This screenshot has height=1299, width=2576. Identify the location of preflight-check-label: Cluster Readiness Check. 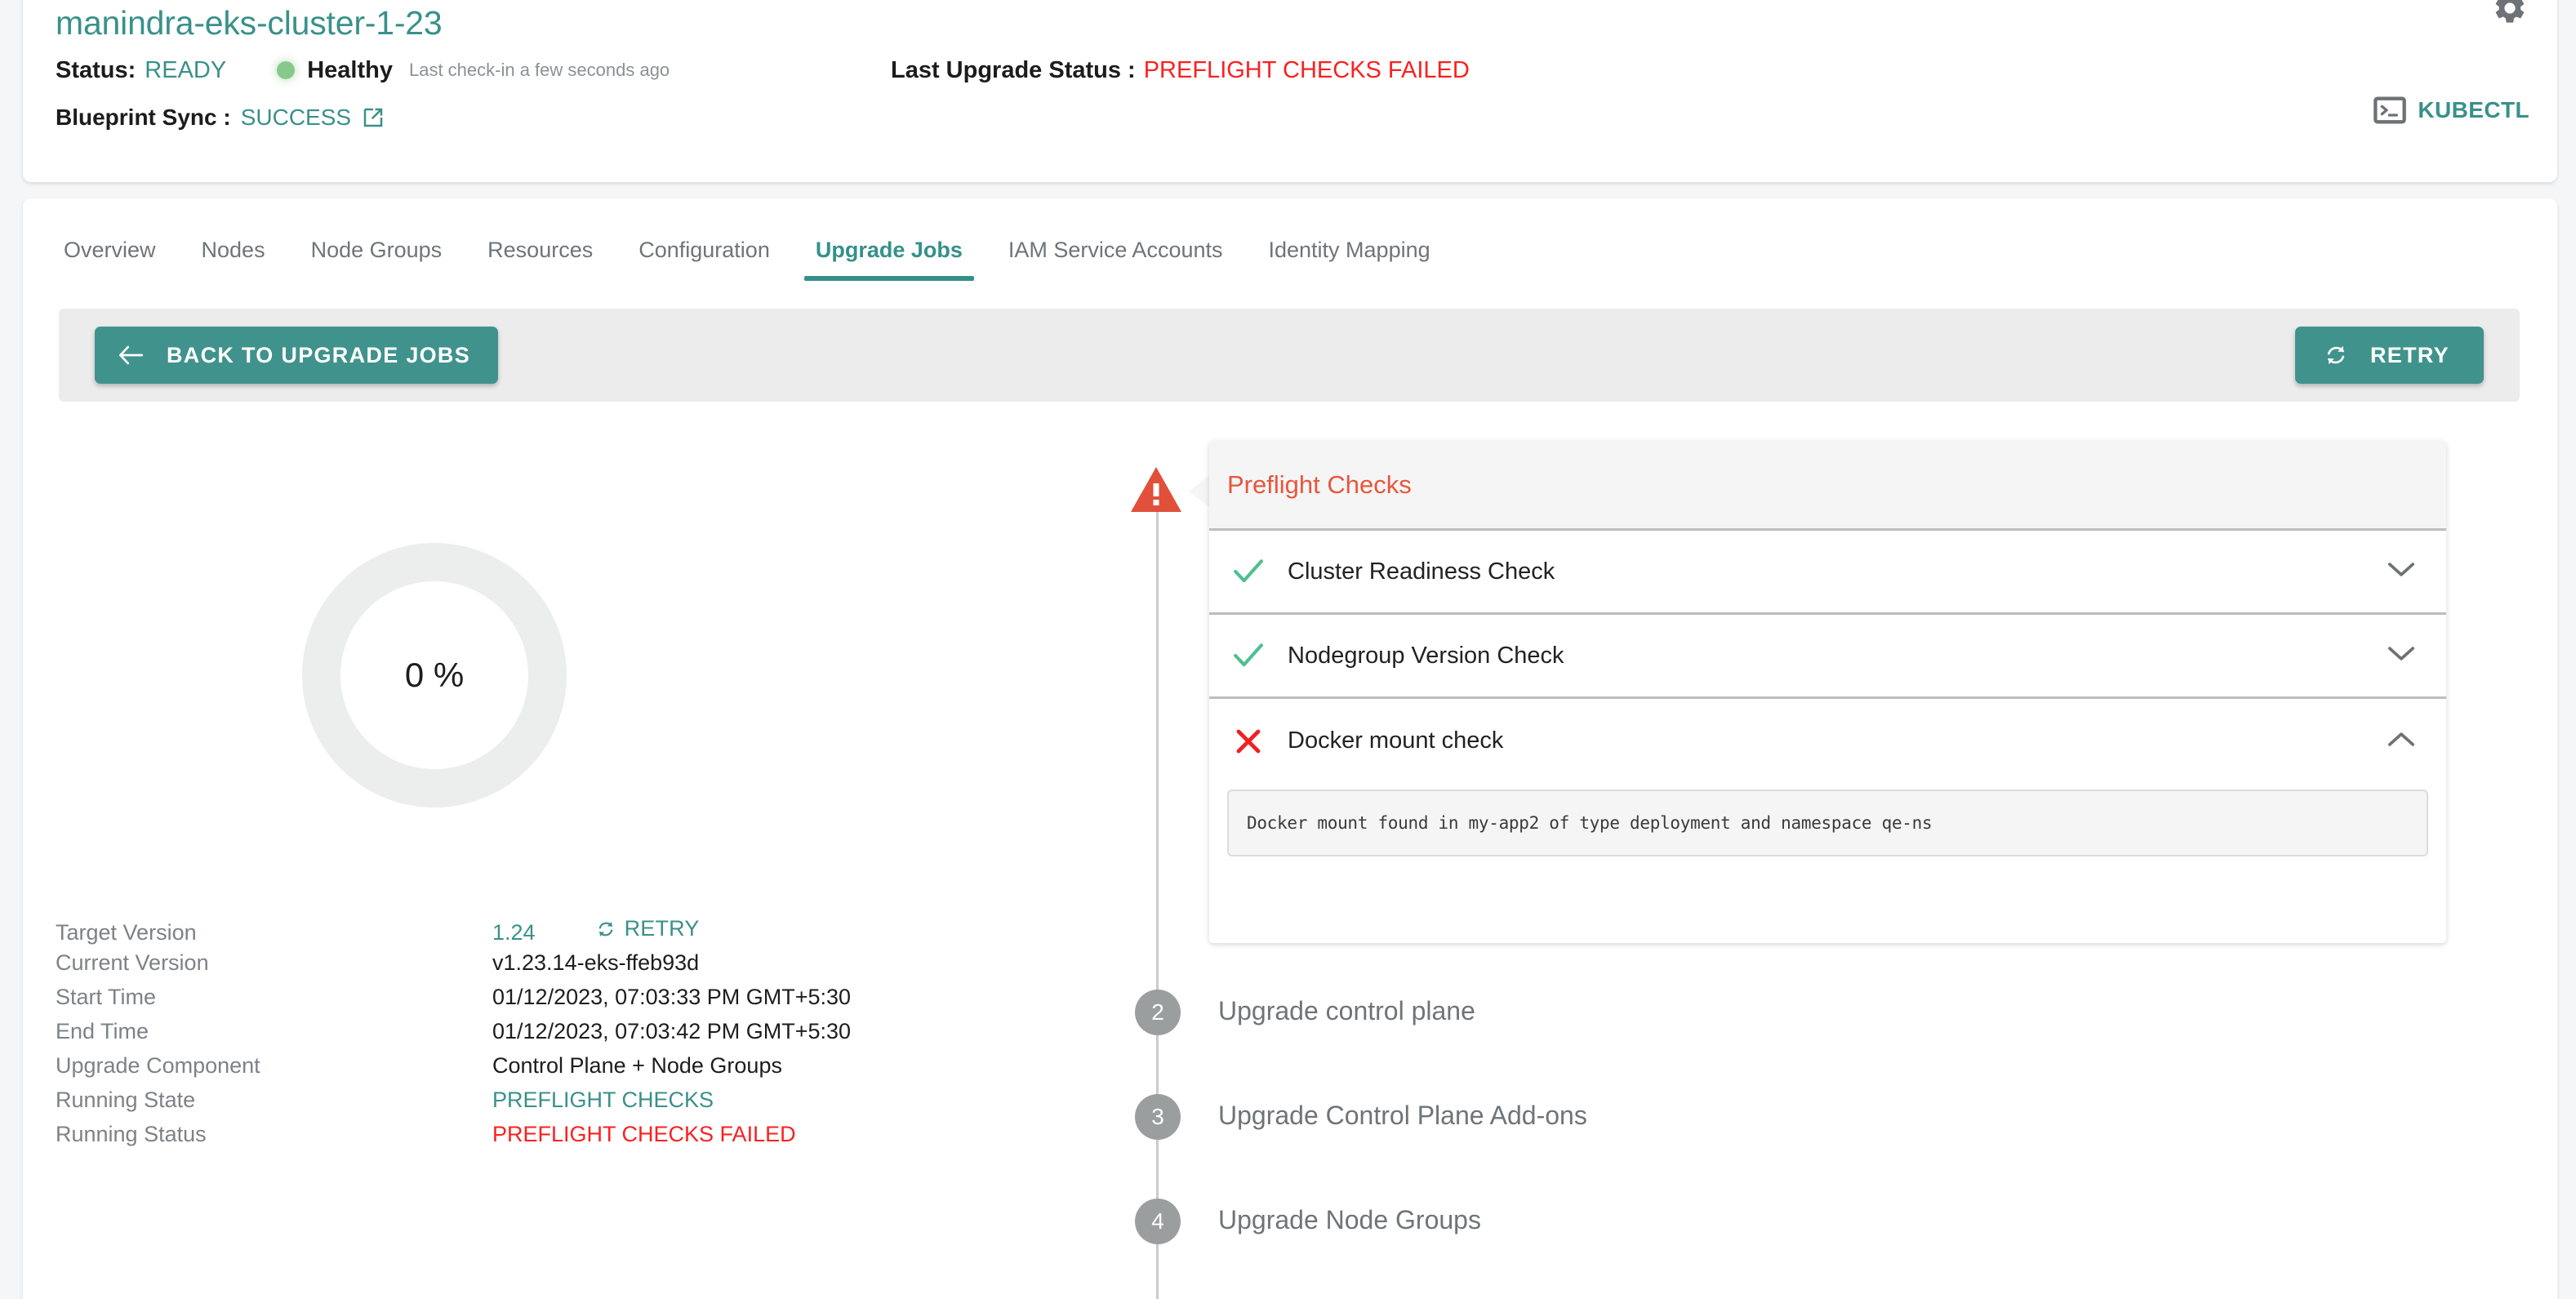
(1421, 571).